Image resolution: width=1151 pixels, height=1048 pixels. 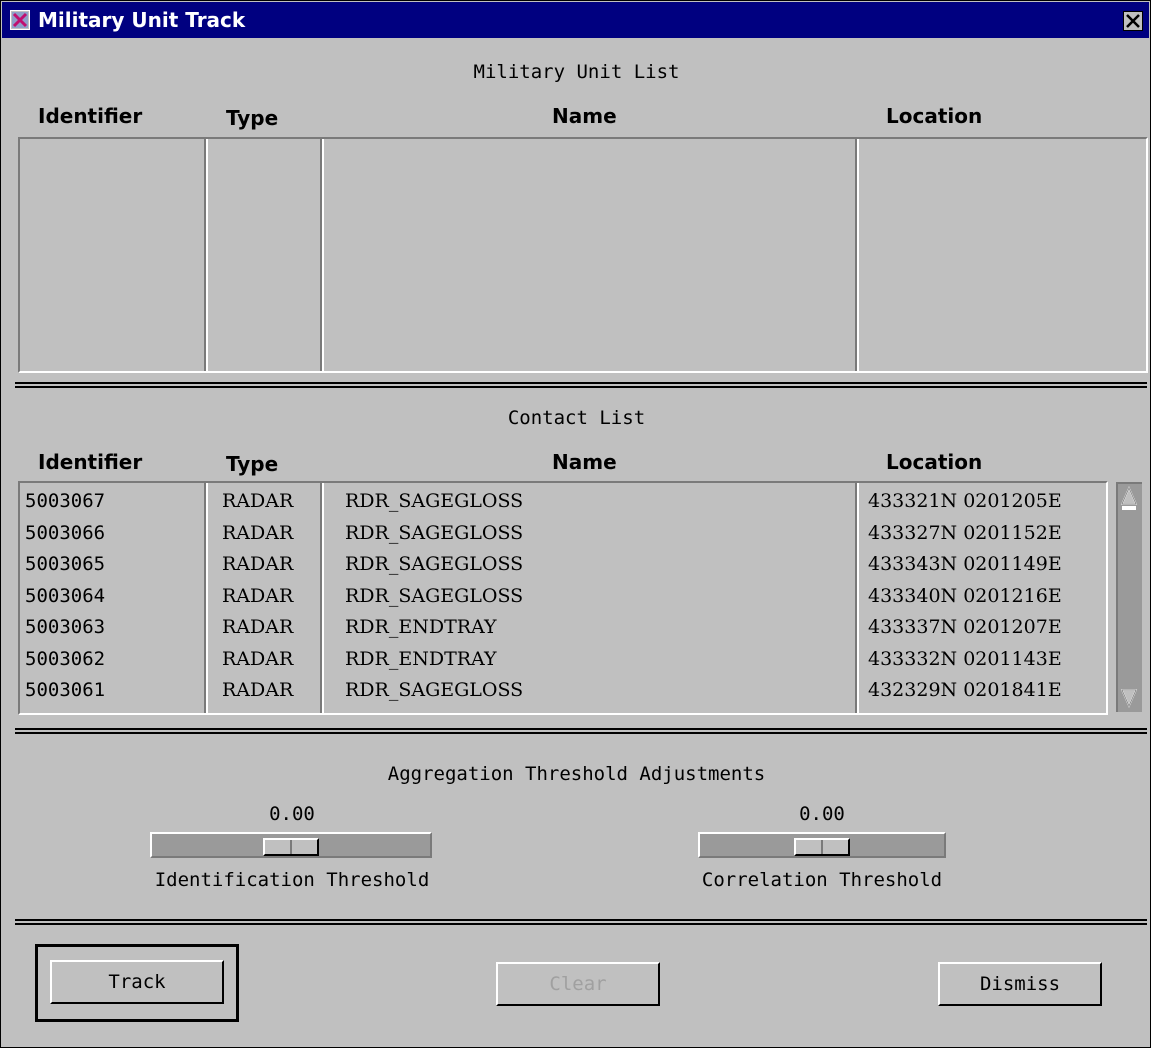 What do you see at coordinates (965, 595) in the screenshot?
I see `cell-location: 433340N 0201216E` at bounding box center [965, 595].